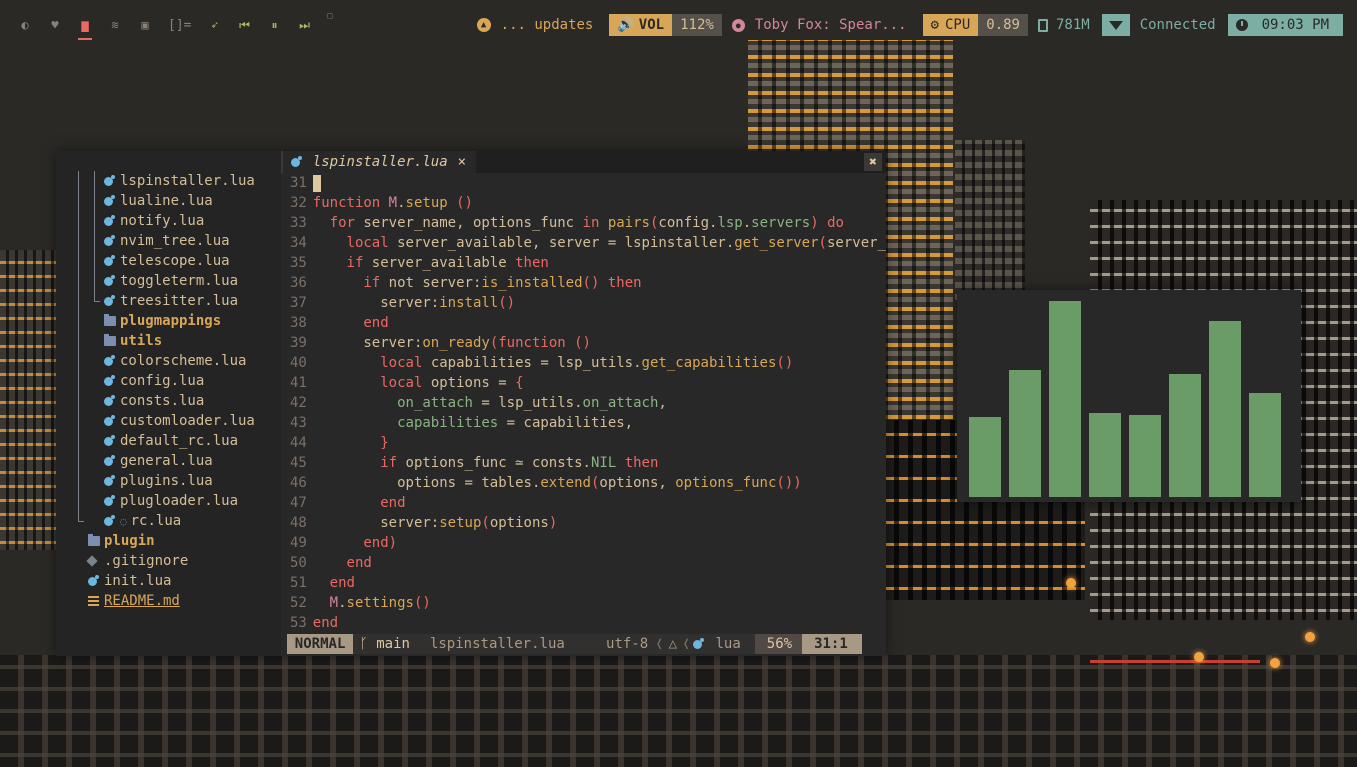  Describe the element at coordinates (534, 25) in the screenshot. I see `updates-module: ▲ ... updates` at that location.